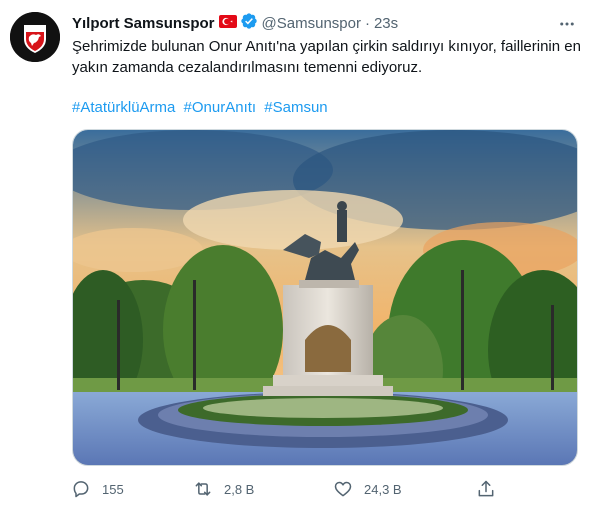  Describe the element at coordinates (386, 23) in the screenshot. I see `tweet-timestamp: 23s` at that location.